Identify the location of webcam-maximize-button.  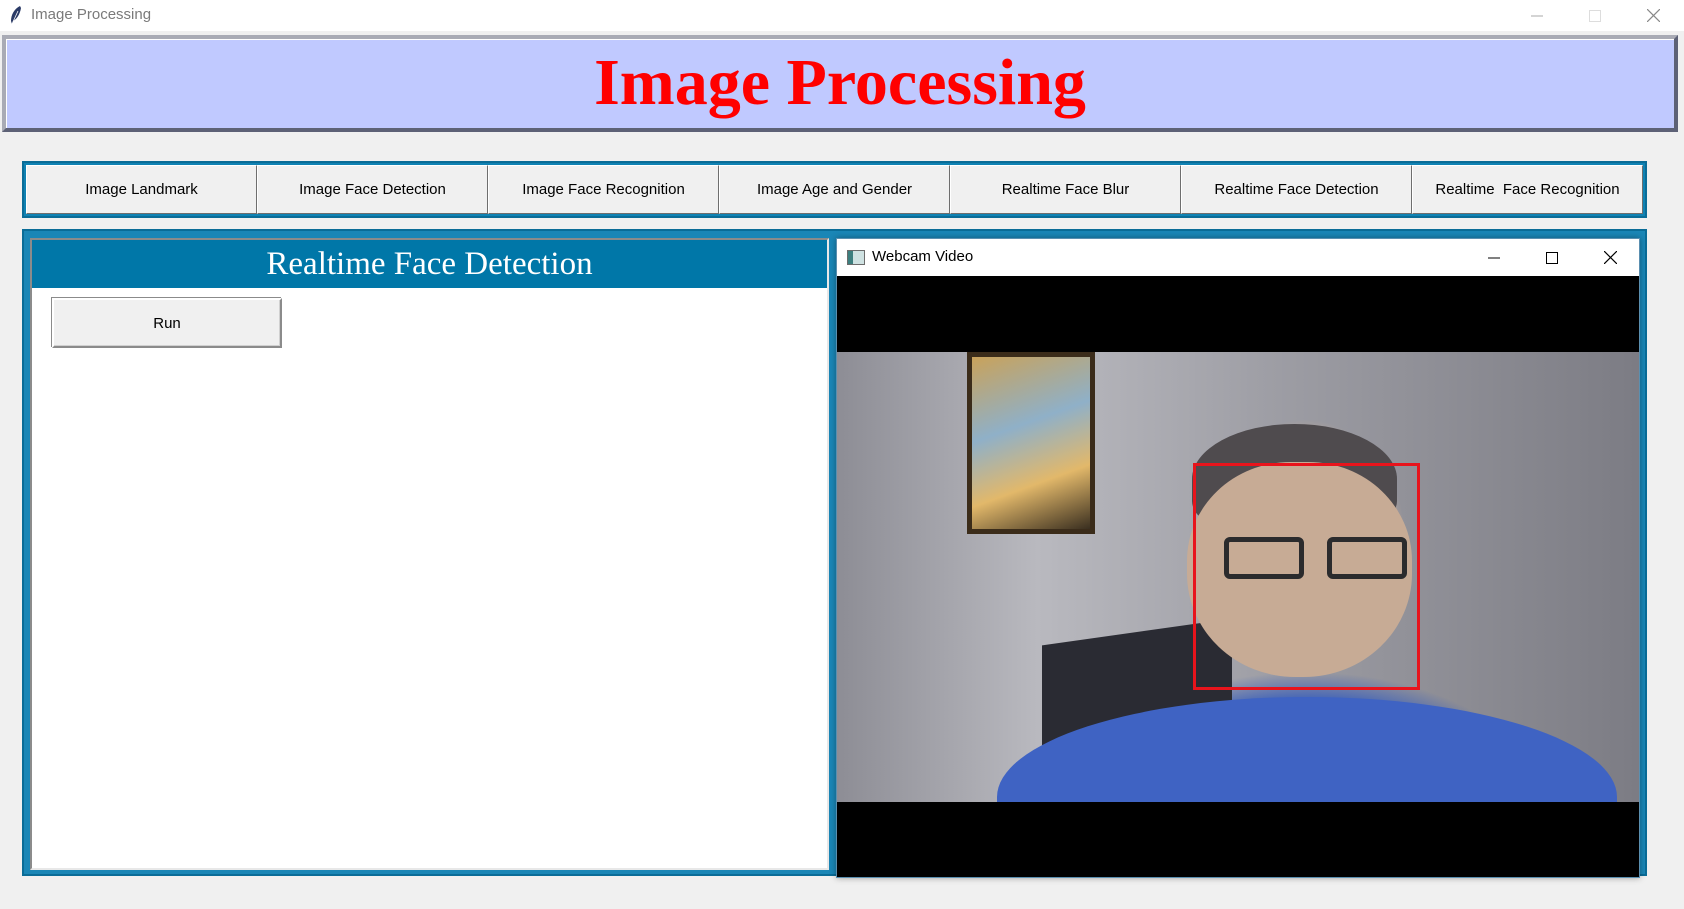
(1552, 257).